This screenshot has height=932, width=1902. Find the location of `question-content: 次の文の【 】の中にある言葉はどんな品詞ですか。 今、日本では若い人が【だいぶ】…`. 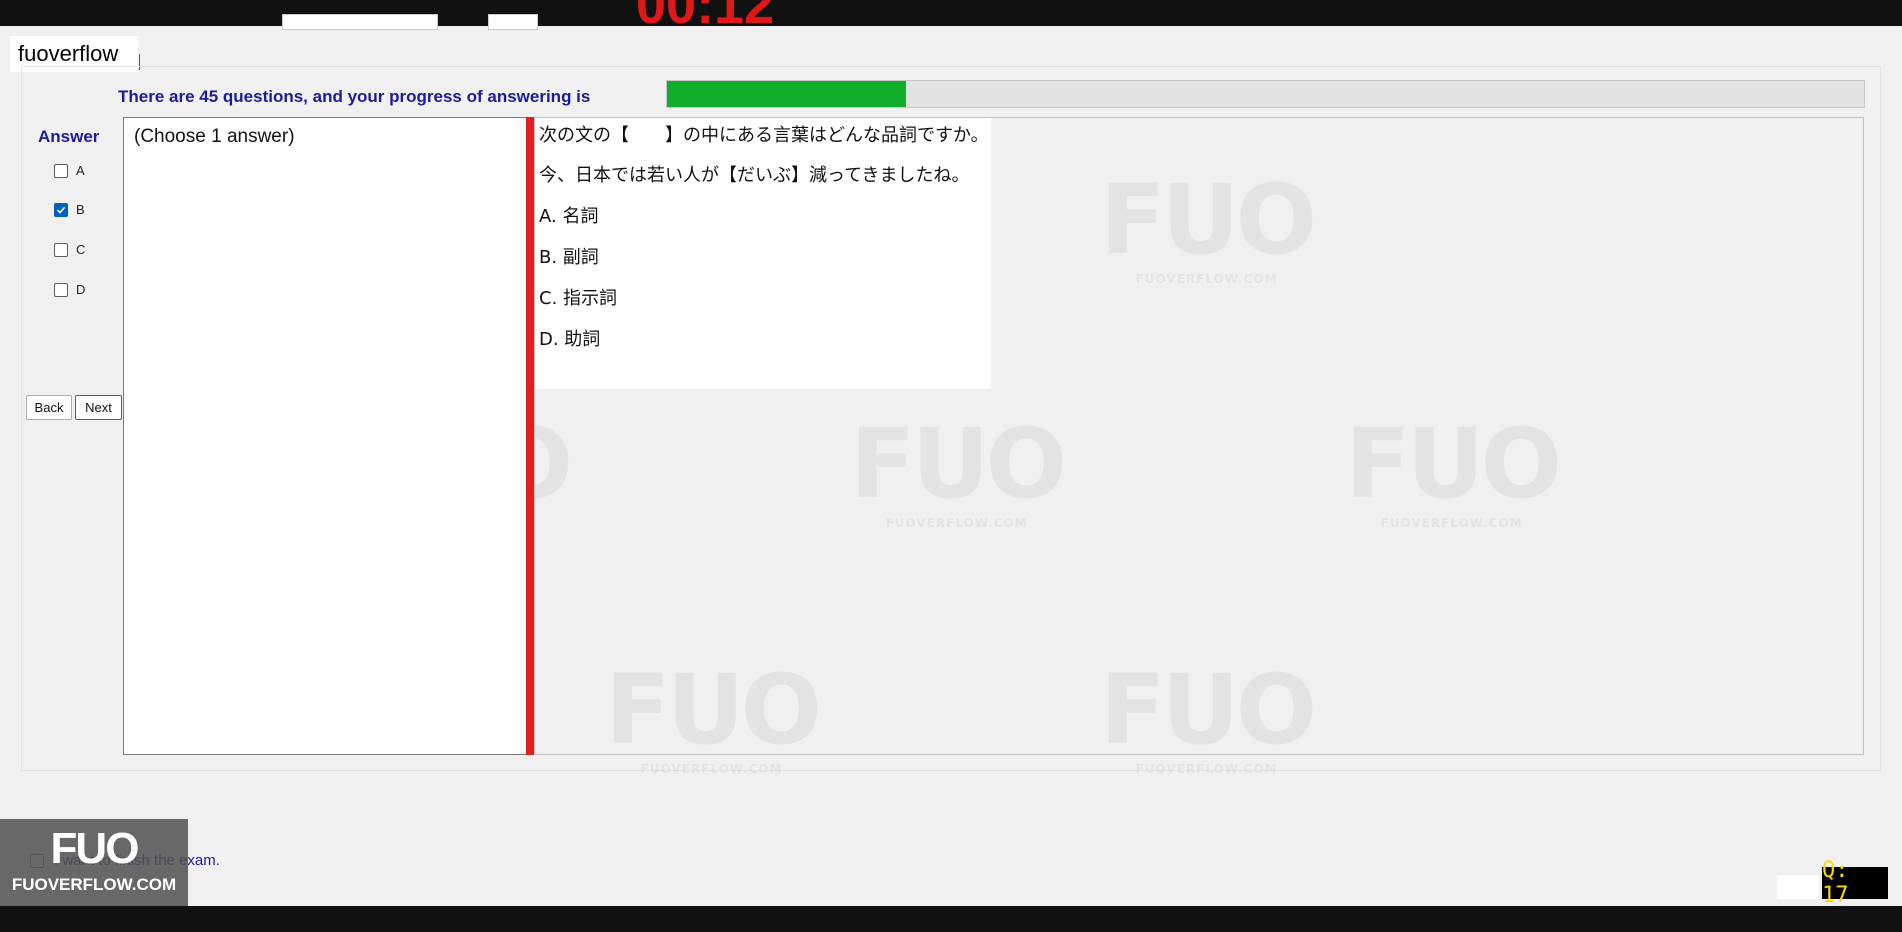

question-content: 次の文の【 】の中にある言葉はどんな品詞ですか。 今、日本では若い人が【だいぶ】… is located at coordinates (763, 253).